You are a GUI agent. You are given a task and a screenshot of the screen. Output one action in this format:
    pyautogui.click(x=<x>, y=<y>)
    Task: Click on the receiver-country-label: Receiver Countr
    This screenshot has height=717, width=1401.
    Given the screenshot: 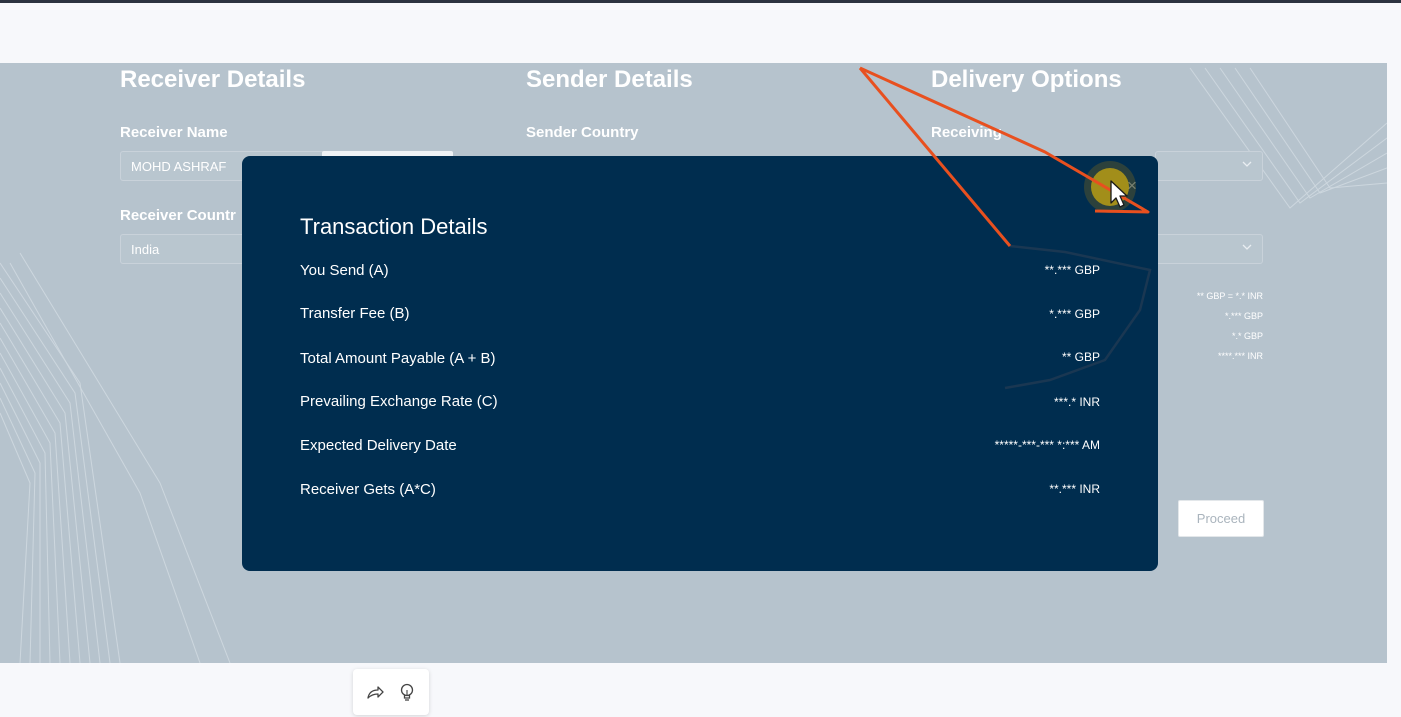 What is the action you would take?
    pyautogui.click(x=178, y=215)
    